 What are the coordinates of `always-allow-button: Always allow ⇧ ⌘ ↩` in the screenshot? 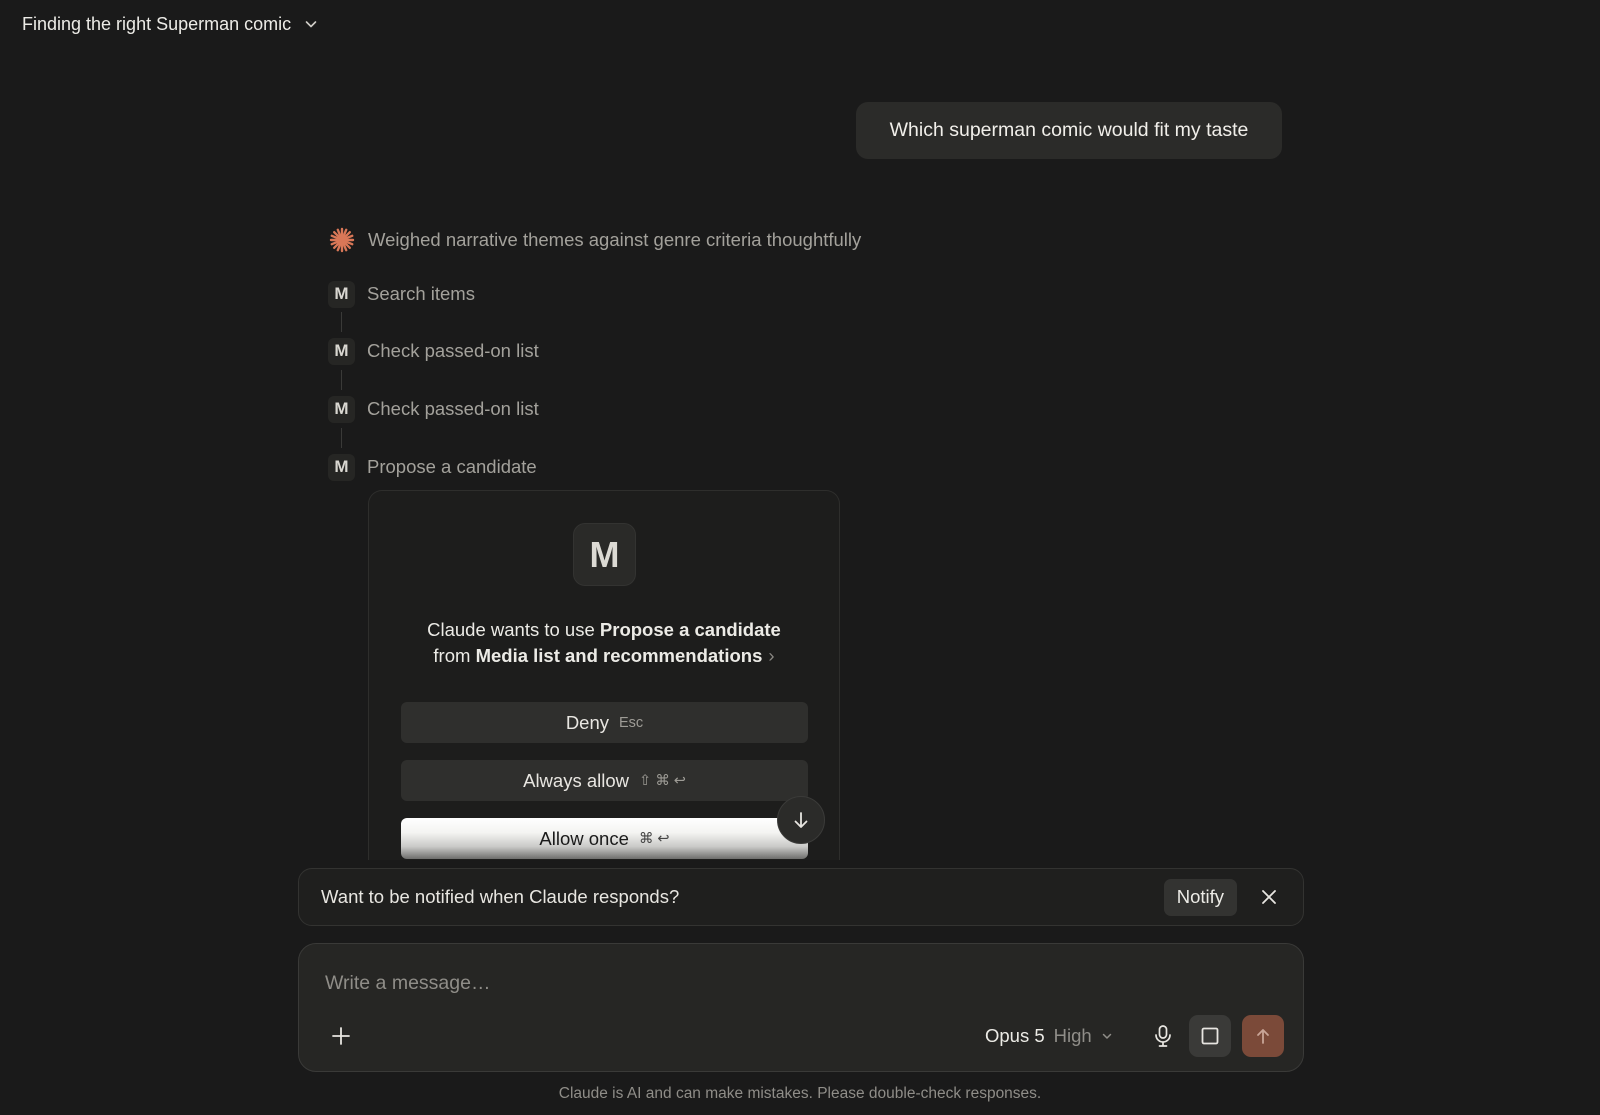 It's located at (604, 780).